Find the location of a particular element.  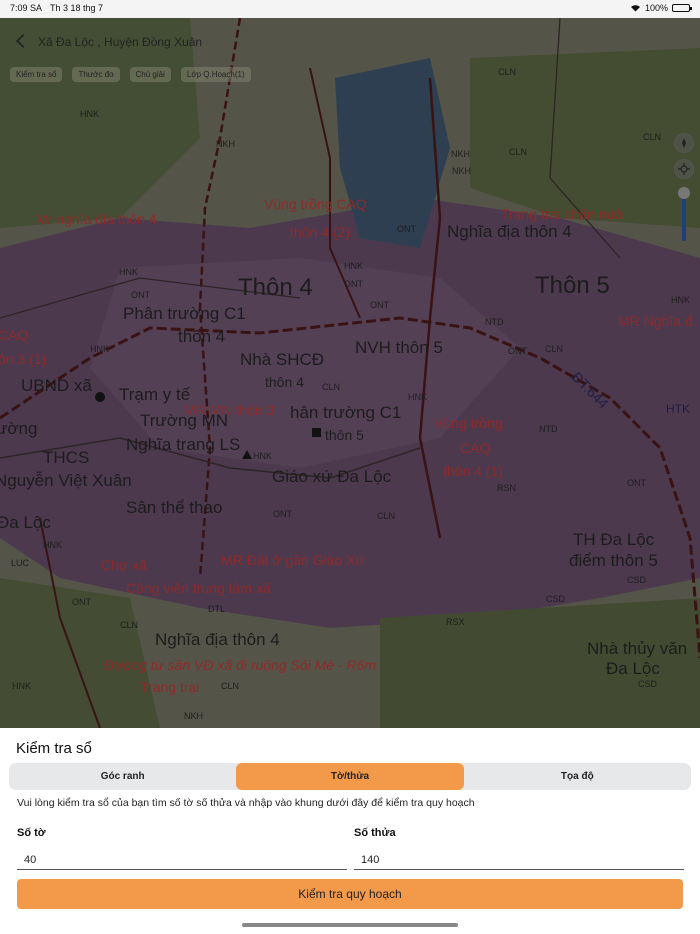

map-label: Phân trường C1 is located at coordinates (184, 313).